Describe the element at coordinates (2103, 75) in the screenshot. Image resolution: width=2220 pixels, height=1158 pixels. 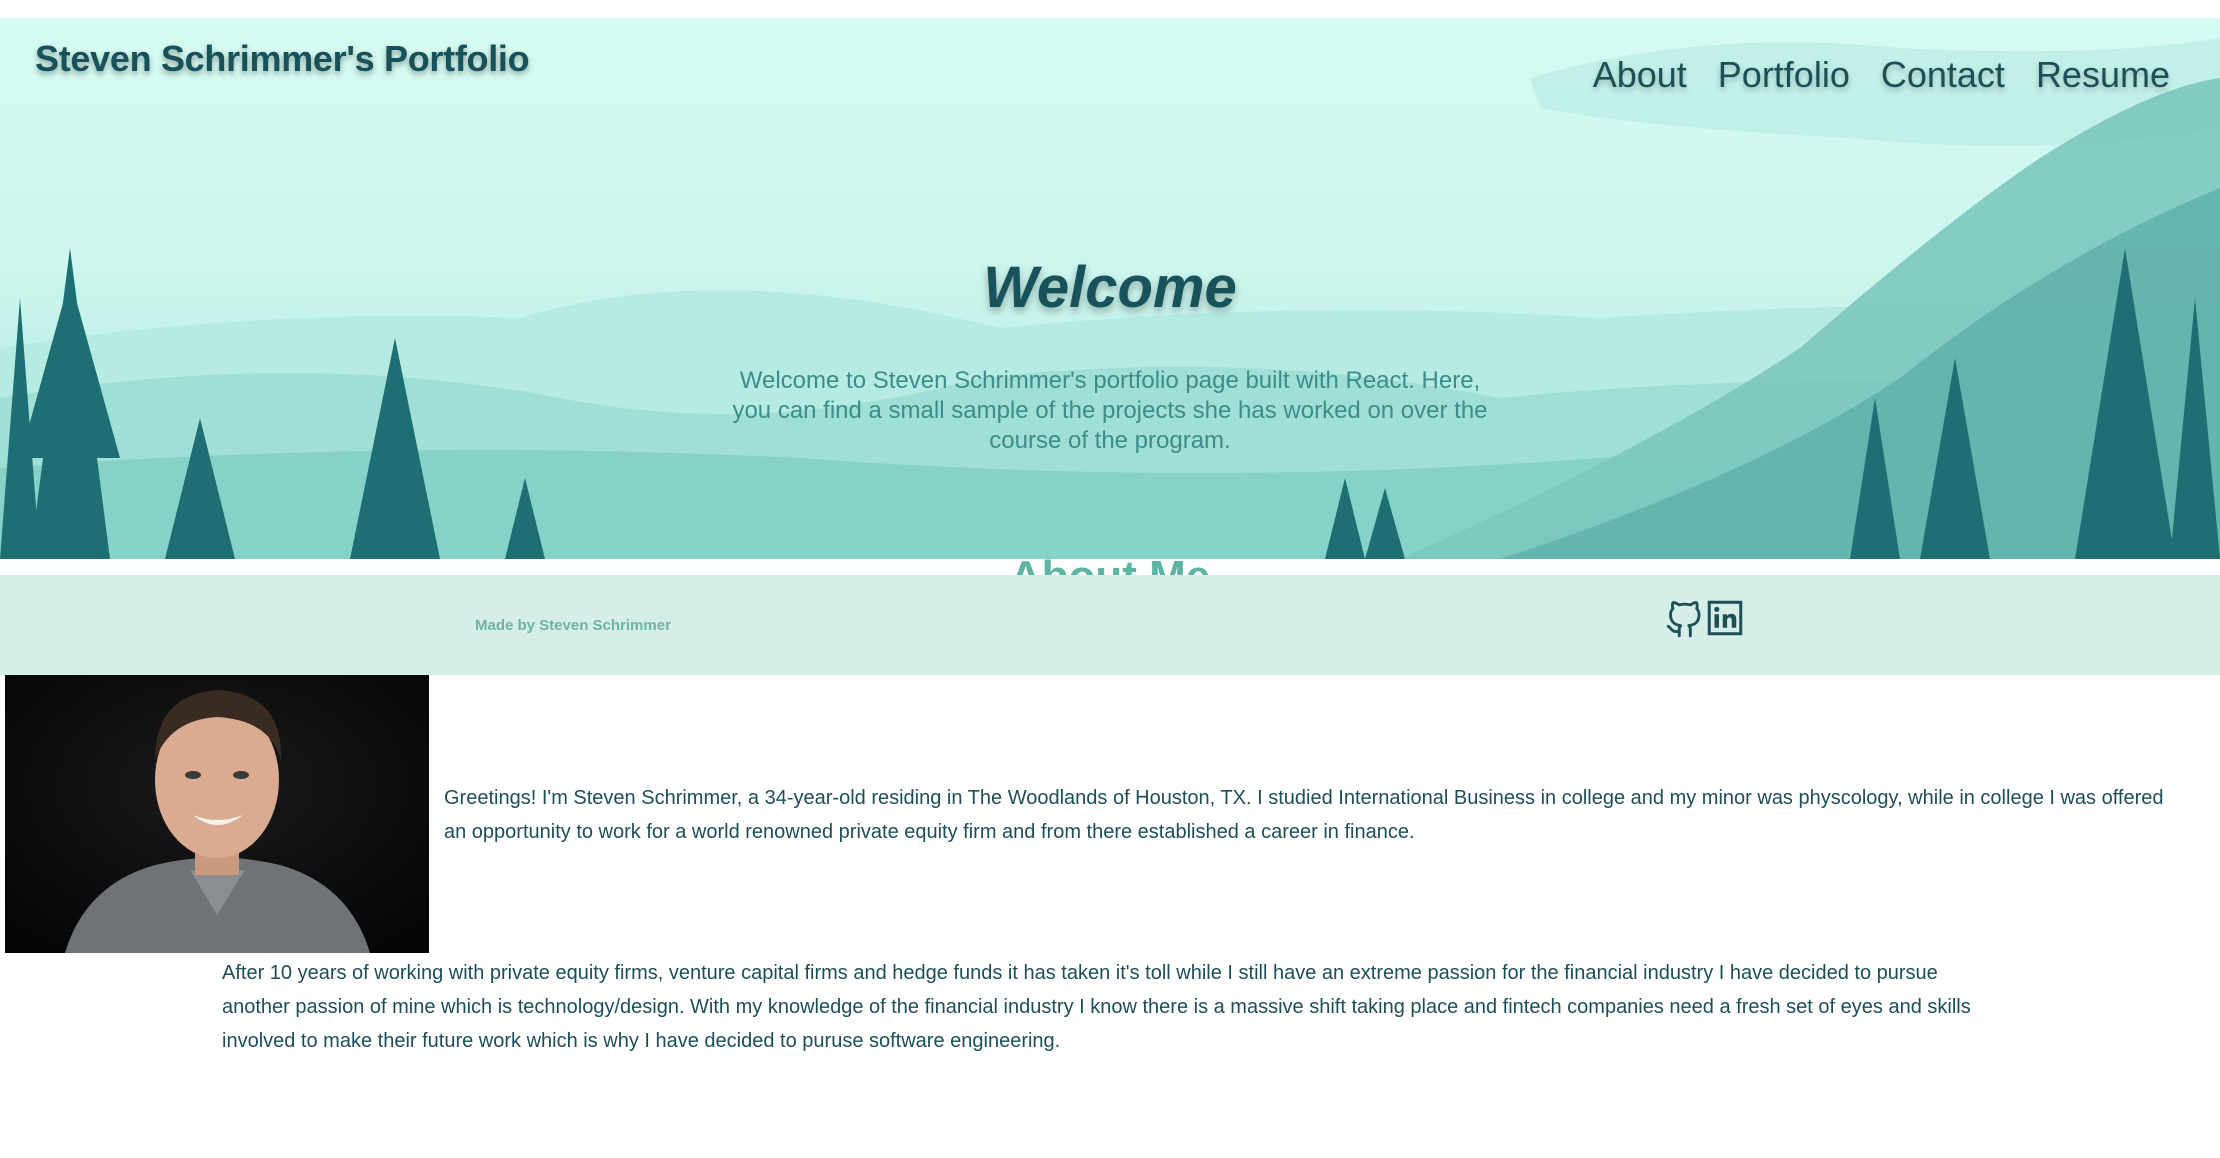
I see `nav-resume-link: Resume` at that location.